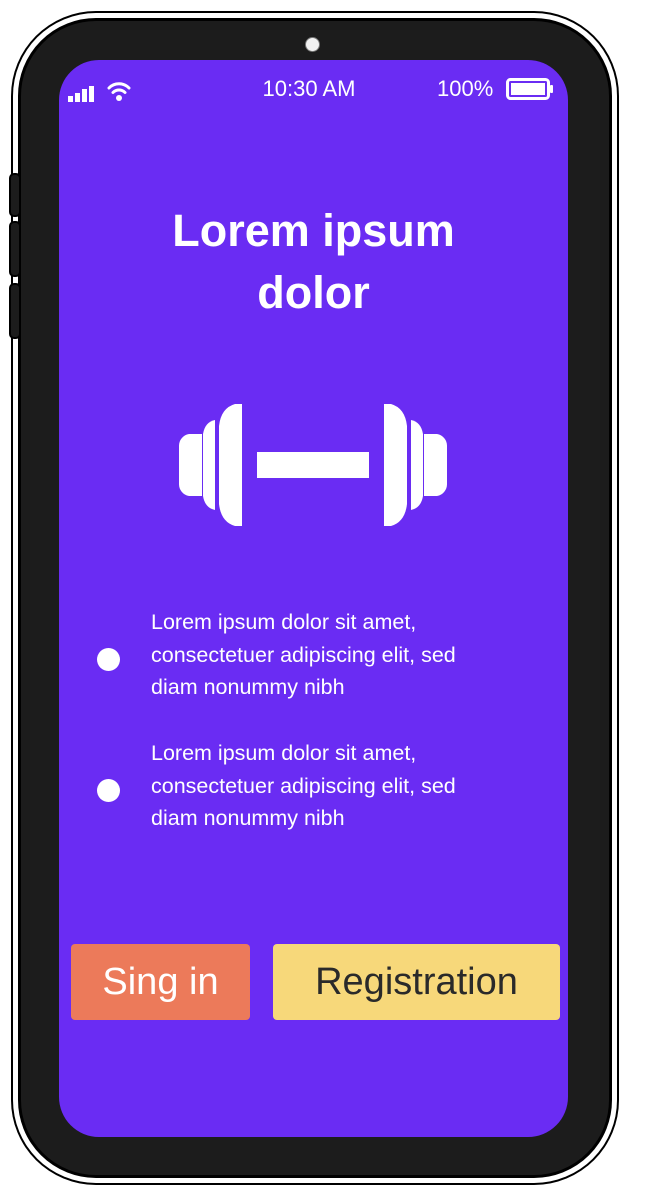 The height and width of the screenshot is (1202, 646). What do you see at coordinates (312, 44) in the screenshot?
I see `front-camera` at bounding box center [312, 44].